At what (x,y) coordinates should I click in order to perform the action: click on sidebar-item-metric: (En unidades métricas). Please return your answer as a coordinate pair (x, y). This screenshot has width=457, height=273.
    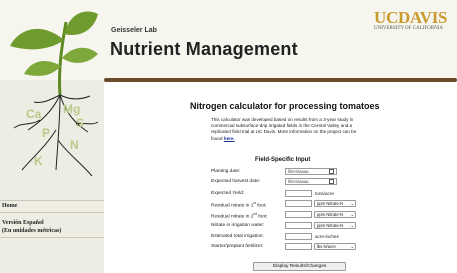
    Looking at the image, I should click on (31, 231).